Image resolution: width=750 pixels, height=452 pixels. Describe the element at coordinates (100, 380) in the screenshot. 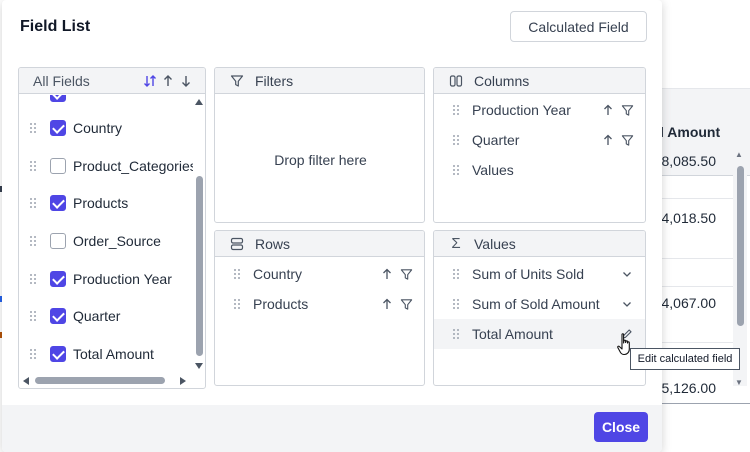

I see `fields-horizontal-scroll-thumb` at that location.